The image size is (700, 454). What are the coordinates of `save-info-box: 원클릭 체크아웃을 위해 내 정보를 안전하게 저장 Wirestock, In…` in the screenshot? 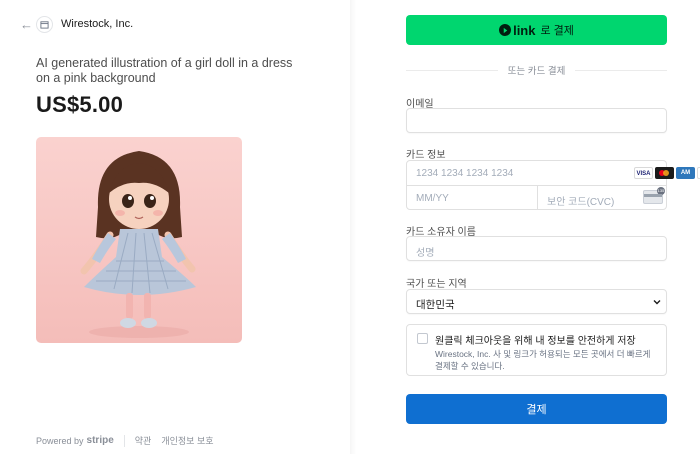 It's located at (536, 350).